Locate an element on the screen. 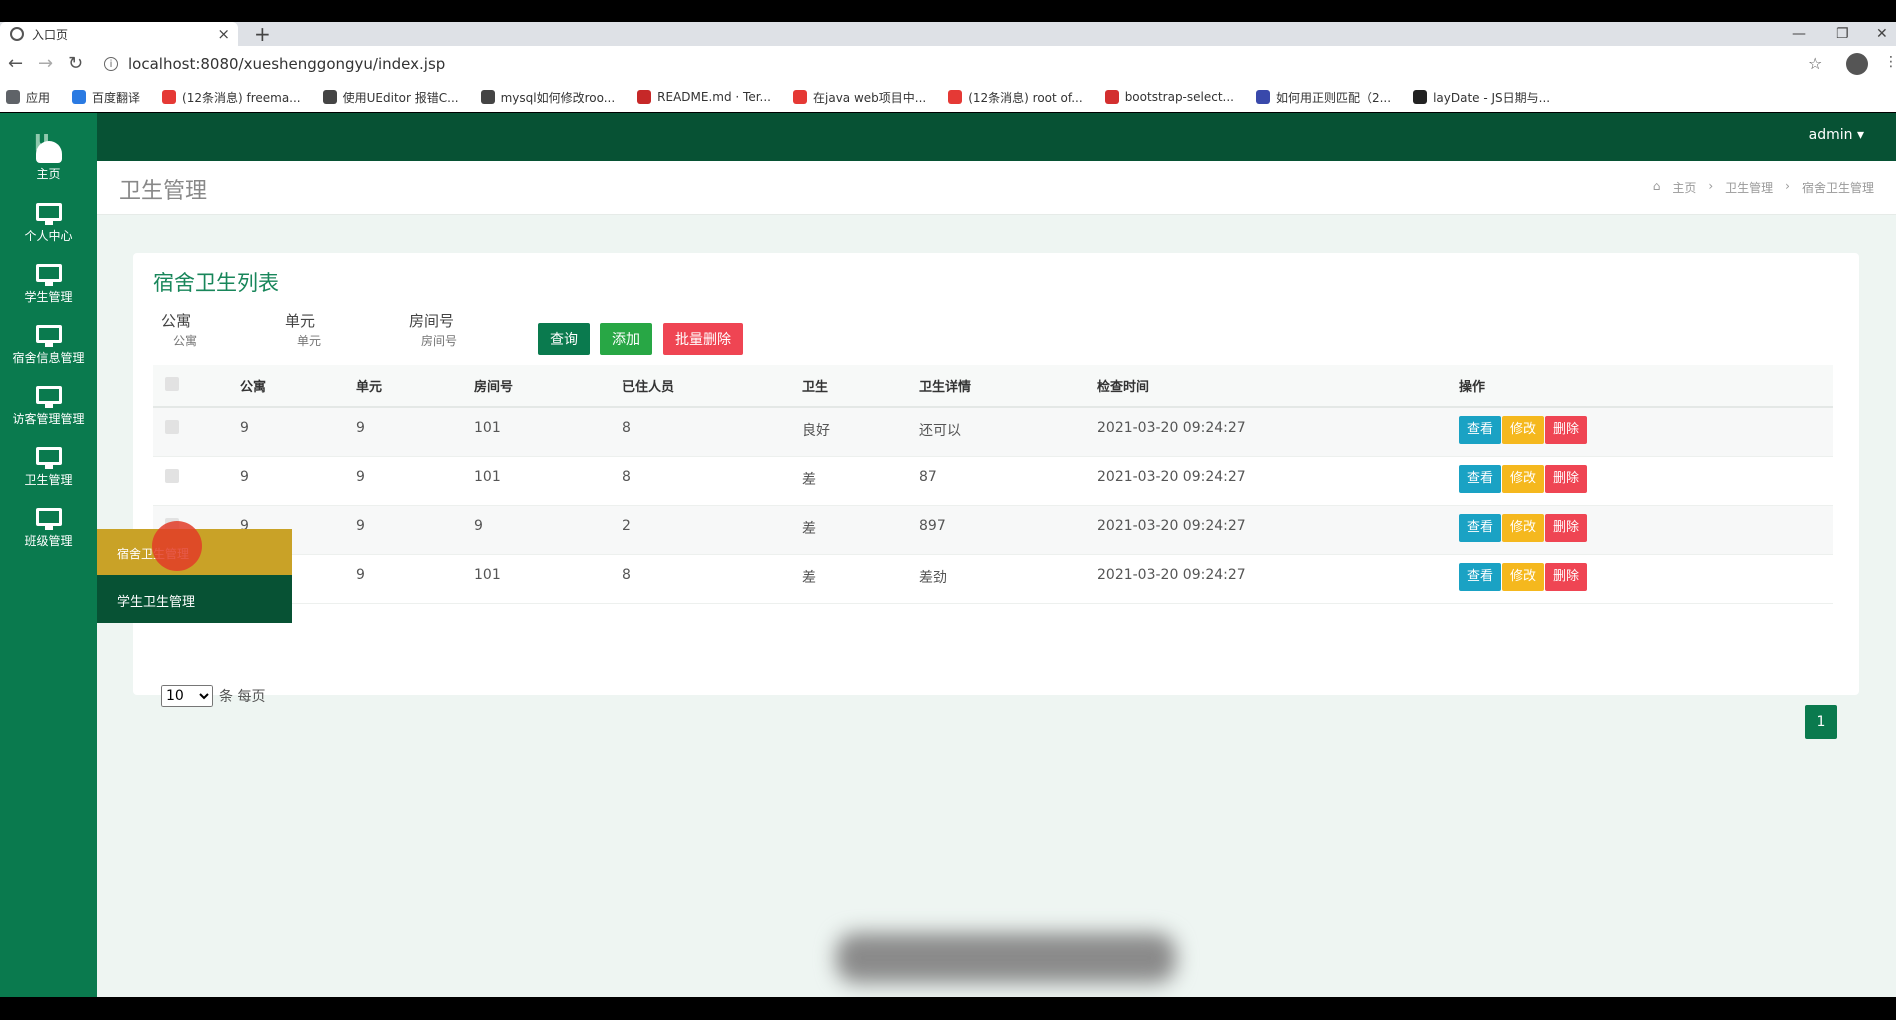 Image resolution: width=1896 pixels, height=1020 pixels. room-input is located at coordinates (461, 341).